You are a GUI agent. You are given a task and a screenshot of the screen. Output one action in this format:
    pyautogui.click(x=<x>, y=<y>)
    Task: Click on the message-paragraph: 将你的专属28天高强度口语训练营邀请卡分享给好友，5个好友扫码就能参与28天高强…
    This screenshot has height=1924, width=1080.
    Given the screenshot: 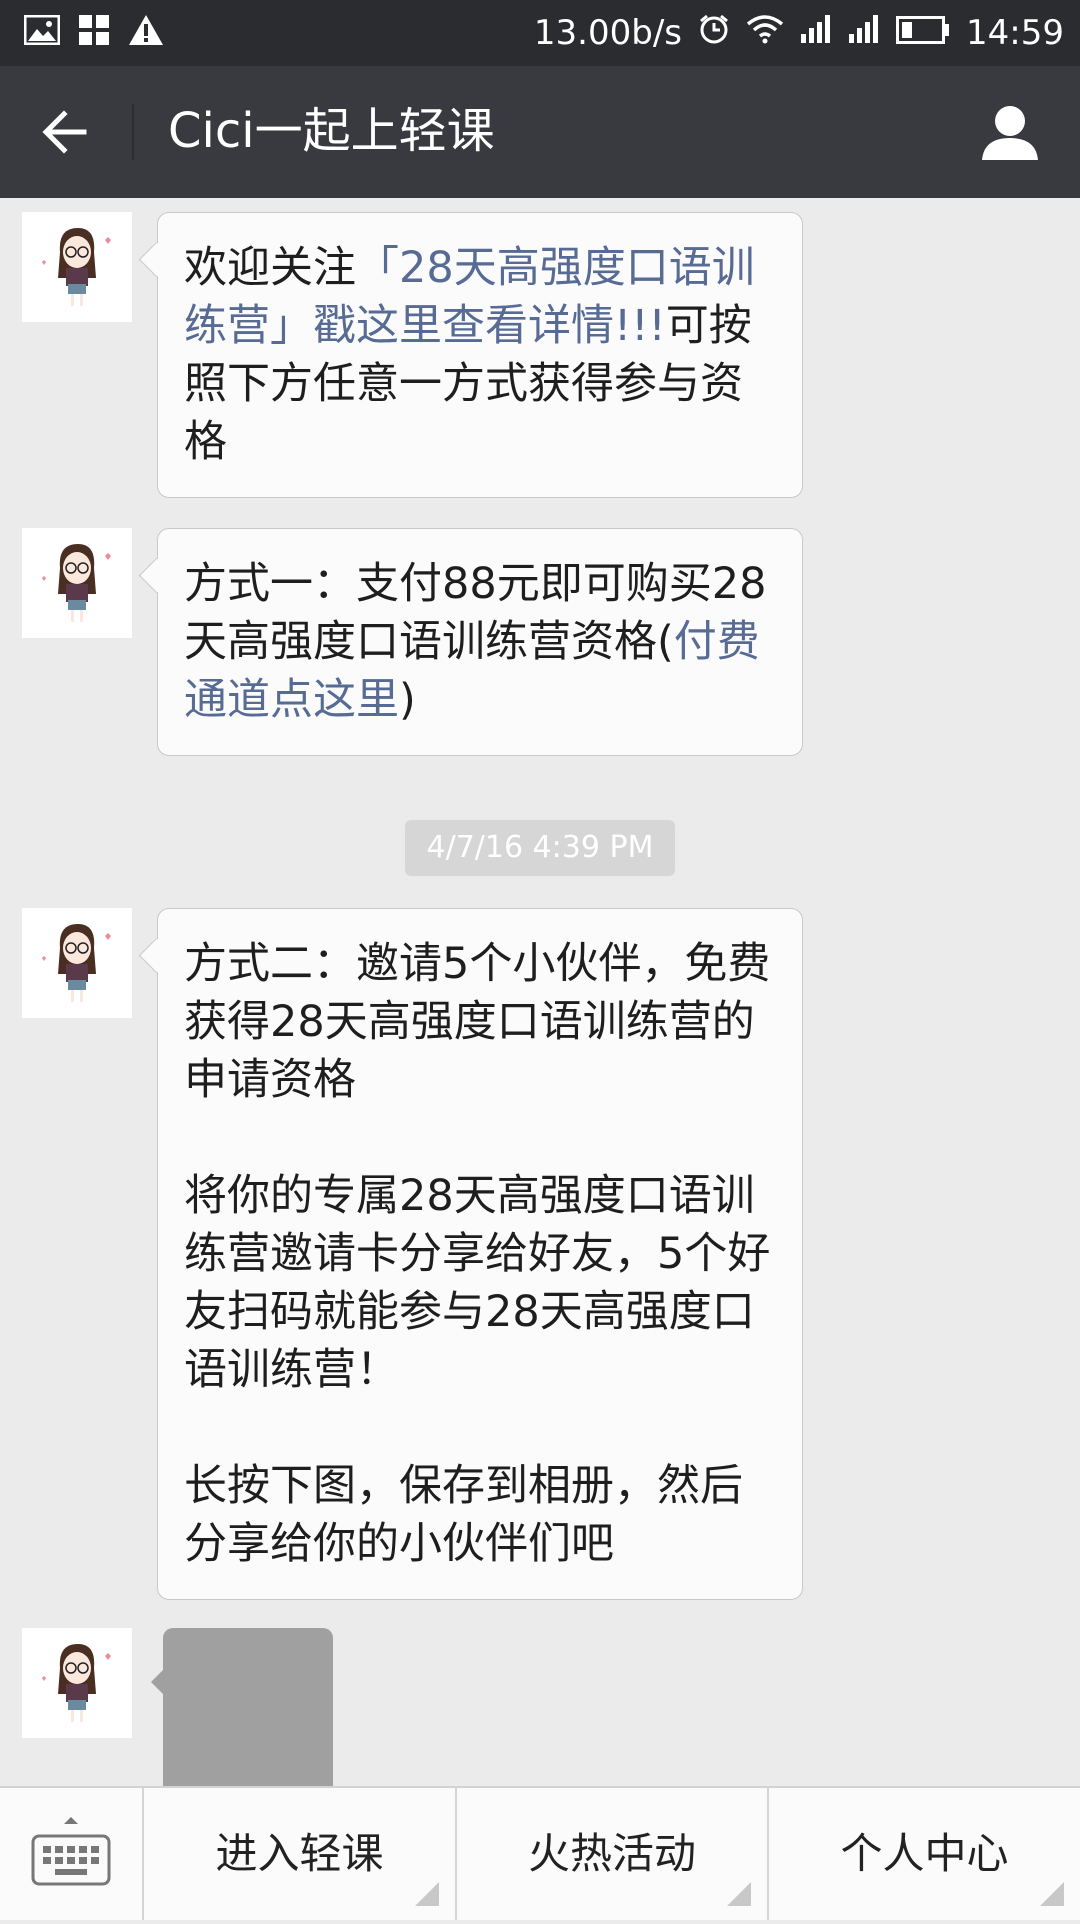 What is the action you would take?
    pyautogui.click(x=477, y=1283)
    